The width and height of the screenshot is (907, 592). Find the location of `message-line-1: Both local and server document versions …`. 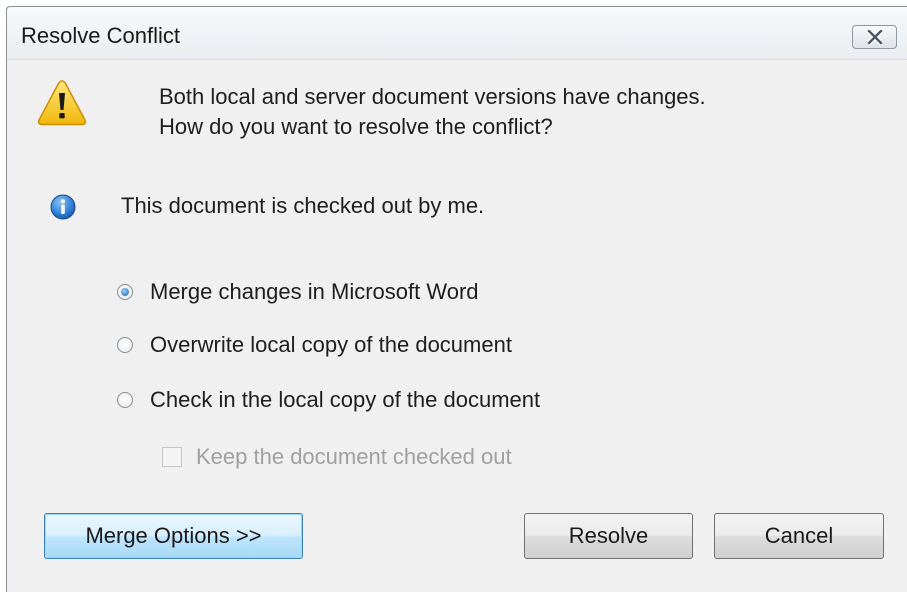

message-line-1: Both local and server document versions … is located at coordinates (432, 96).